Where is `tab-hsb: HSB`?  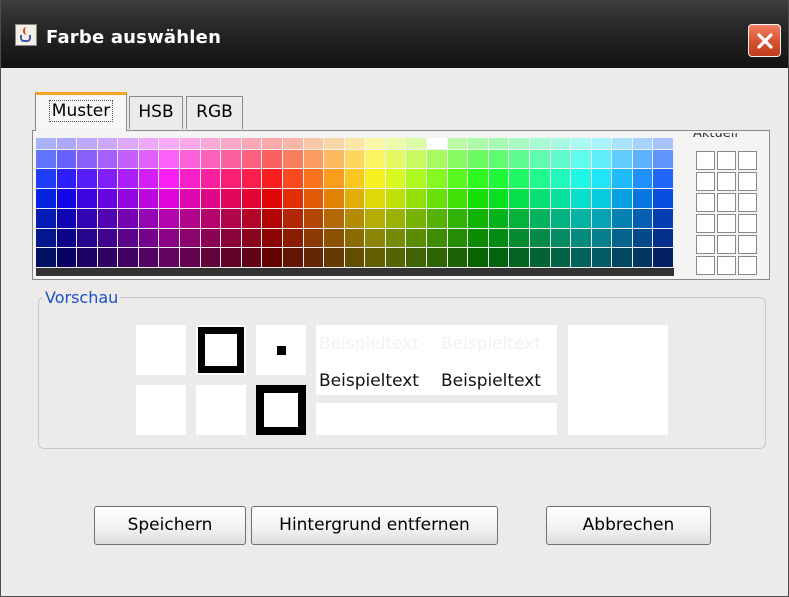
tab-hsb: HSB is located at coordinates (156, 112).